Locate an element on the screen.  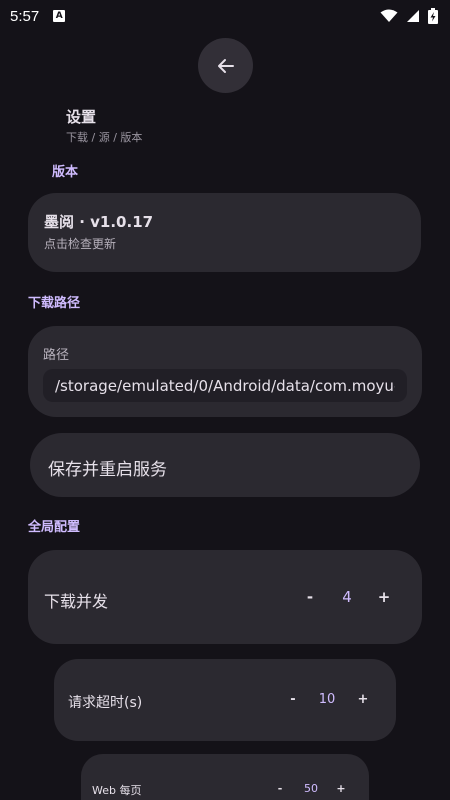
battery-charging-icon is located at coordinates (433, 16).